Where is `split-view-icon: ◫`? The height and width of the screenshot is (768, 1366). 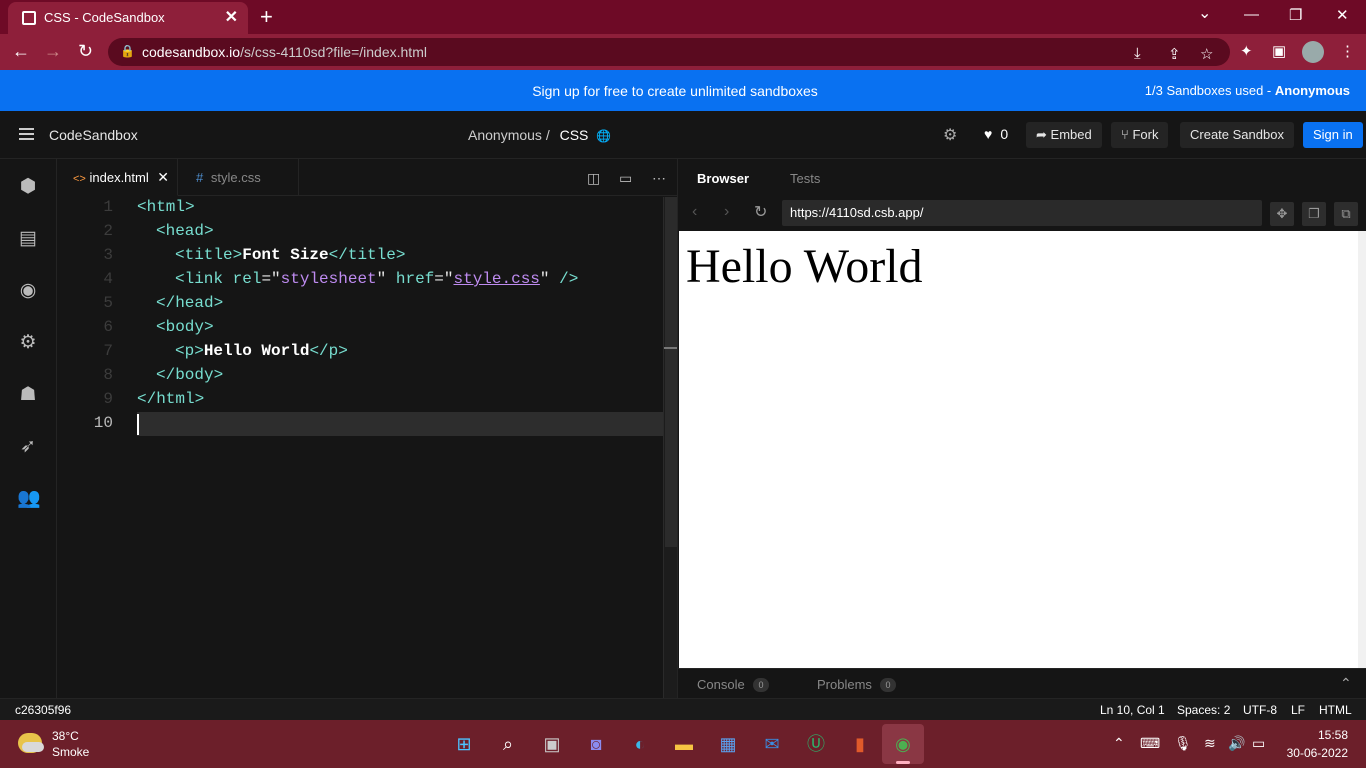
split-view-icon: ◫ is located at coordinates (593, 178).